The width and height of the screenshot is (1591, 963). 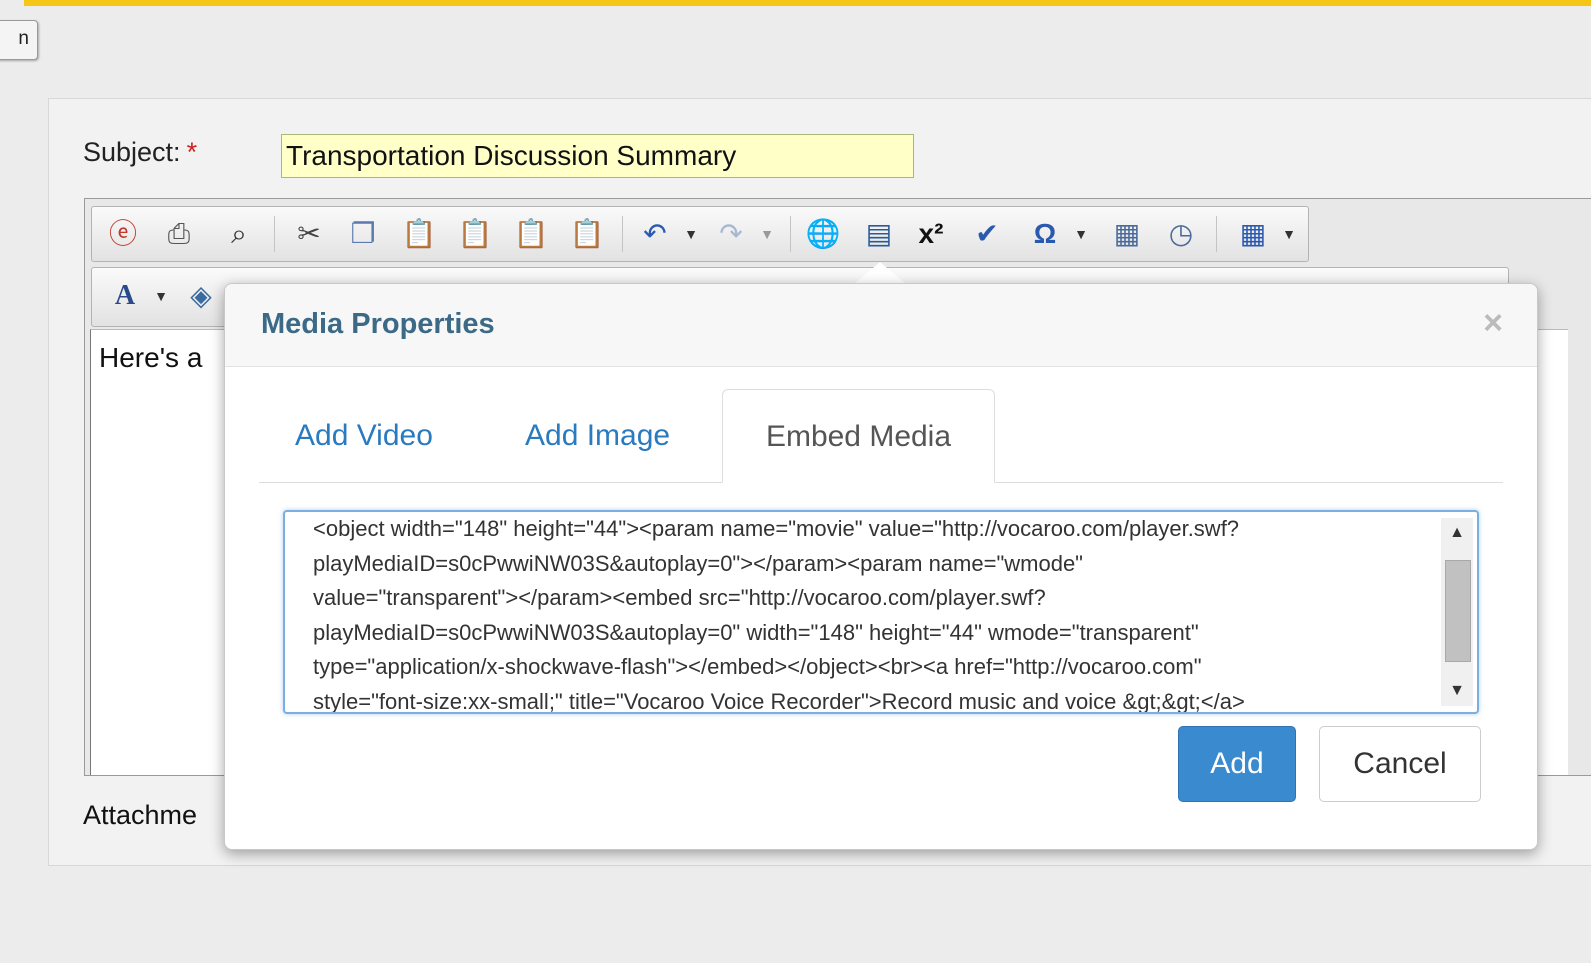 I want to click on tab-add-video: Add Video, so click(x=364, y=436).